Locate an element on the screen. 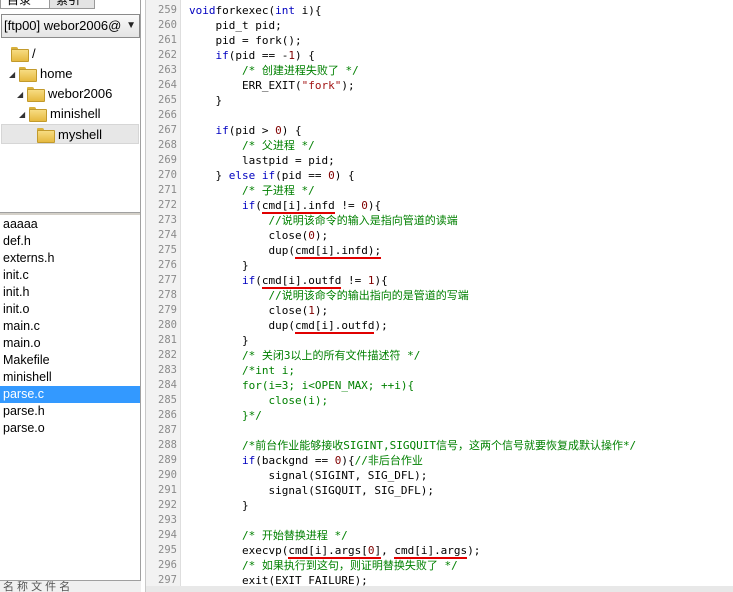 This screenshot has height=592, width=733. code-text: /* 如果执行到这句，则证明替换失败了 */ is located at coordinates (323, 565).